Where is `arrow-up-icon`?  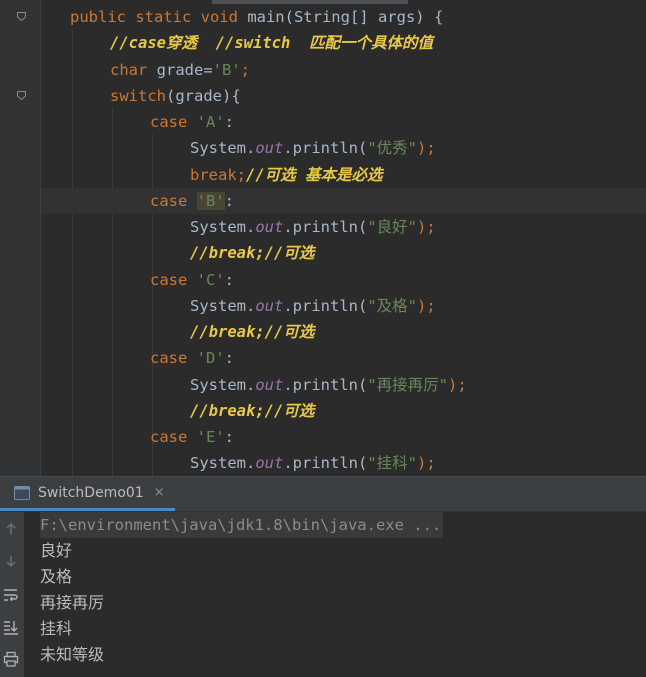
arrow-up-icon is located at coordinates (11, 529).